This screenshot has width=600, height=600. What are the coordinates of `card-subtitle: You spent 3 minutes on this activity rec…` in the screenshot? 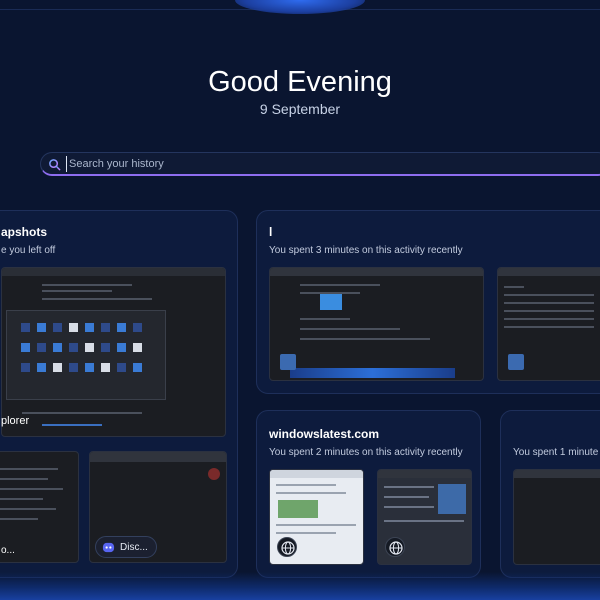 It's located at (366, 250).